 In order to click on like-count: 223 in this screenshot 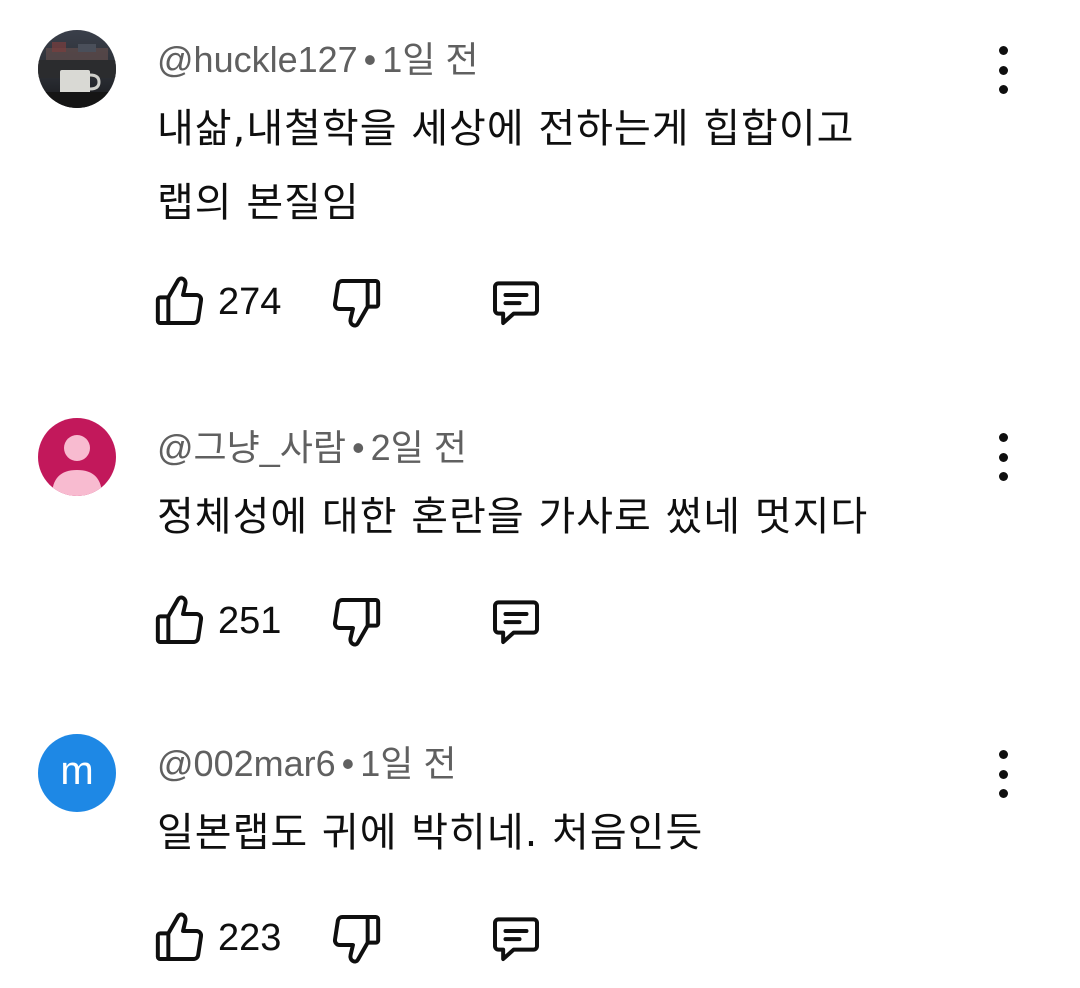, I will do `click(250, 938)`.